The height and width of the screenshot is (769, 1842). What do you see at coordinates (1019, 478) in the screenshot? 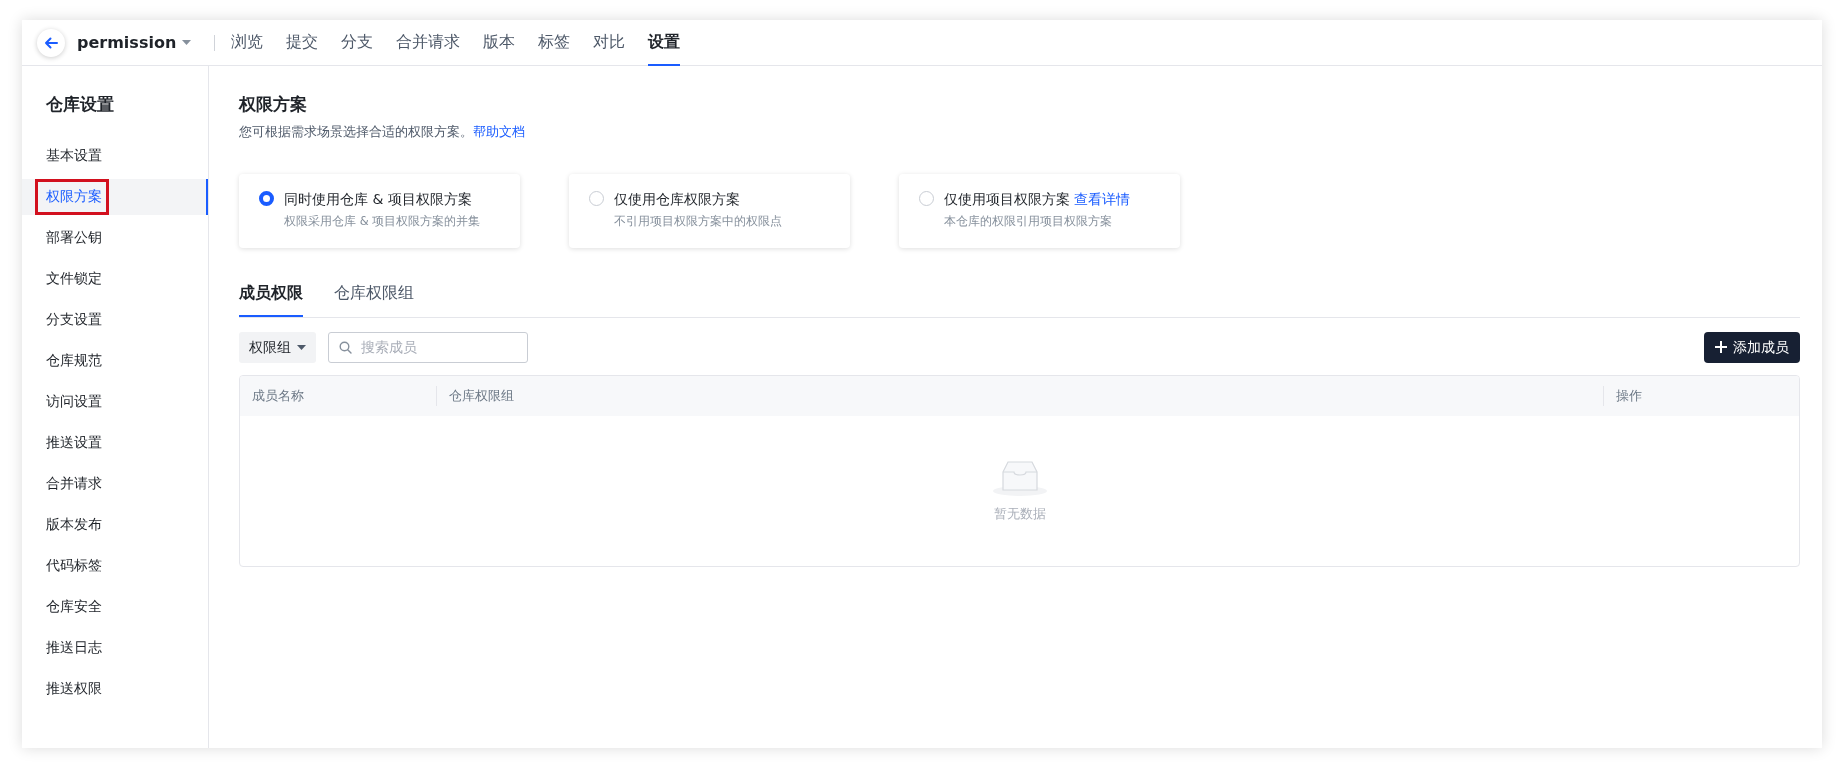
I see `empty-box-icon` at bounding box center [1019, 478].